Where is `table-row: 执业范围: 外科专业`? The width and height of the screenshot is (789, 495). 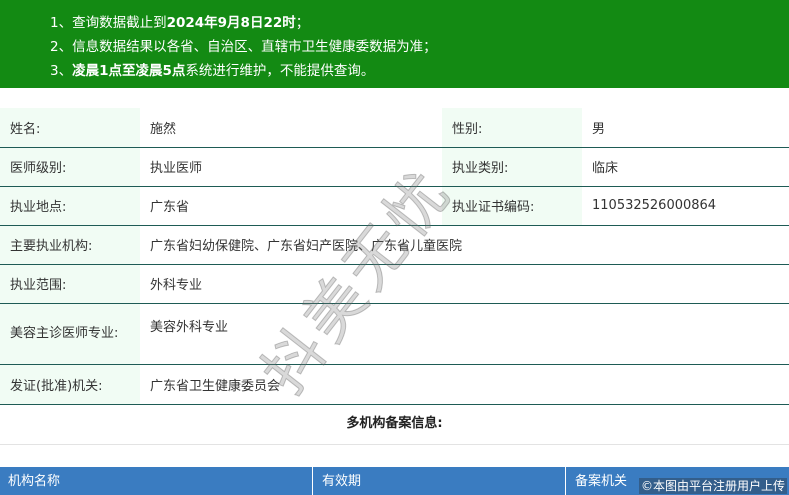
table-row: 执业范围: 外科专业 is located at coordinates (394, 284).